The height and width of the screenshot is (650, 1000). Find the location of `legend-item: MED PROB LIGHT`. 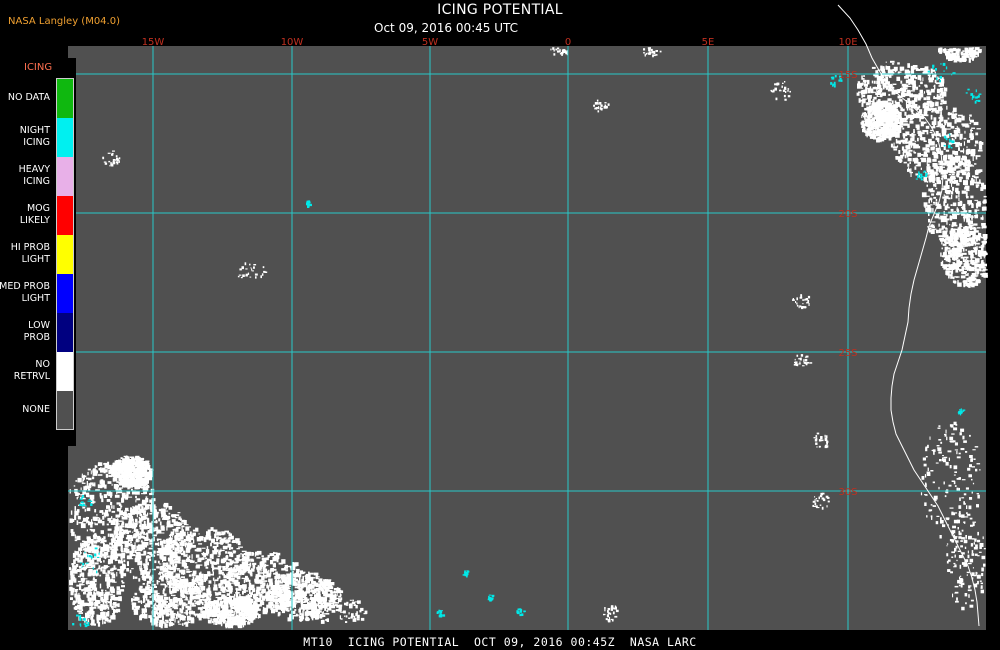

legend-item: MED PROB LIGHT is located at coordinates (38, 293).